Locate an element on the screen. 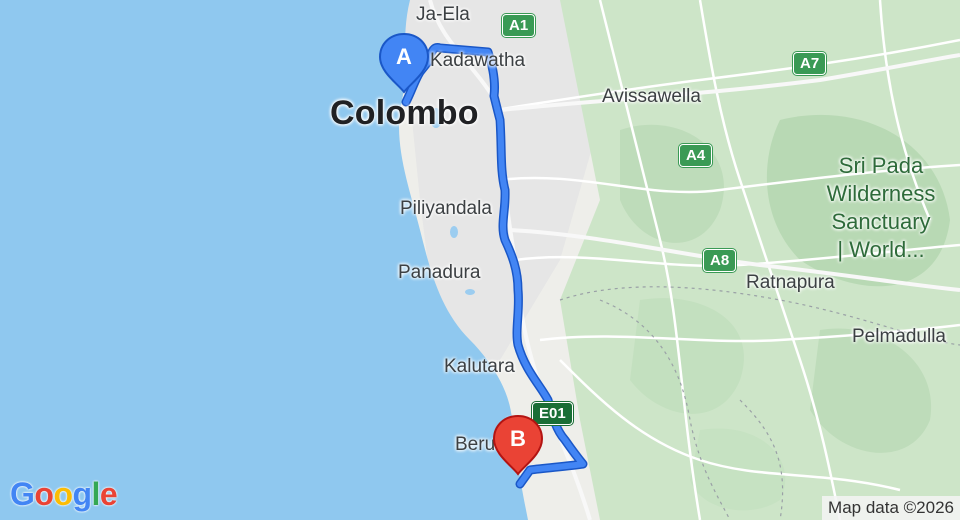 The width and height of the screenshot is (960, 520). place-label-kalutara: Kalutara is located at coordinates (479, 366).